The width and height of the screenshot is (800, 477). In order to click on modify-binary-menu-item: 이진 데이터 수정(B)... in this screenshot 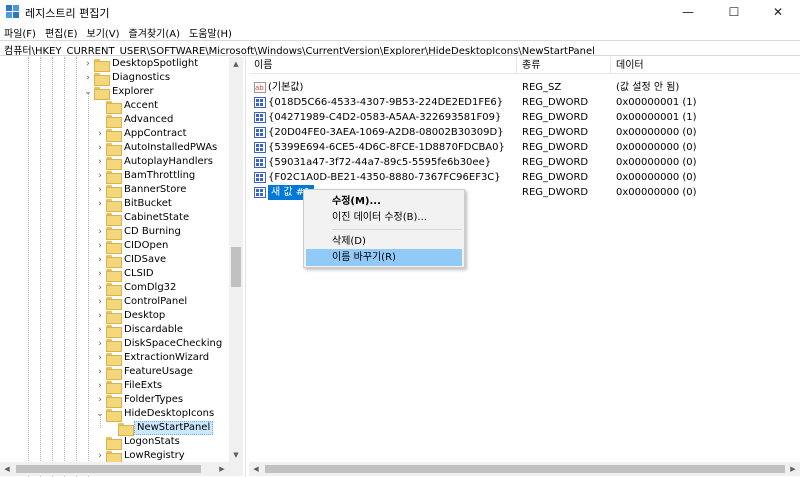, I will do `click(384, 217)`.